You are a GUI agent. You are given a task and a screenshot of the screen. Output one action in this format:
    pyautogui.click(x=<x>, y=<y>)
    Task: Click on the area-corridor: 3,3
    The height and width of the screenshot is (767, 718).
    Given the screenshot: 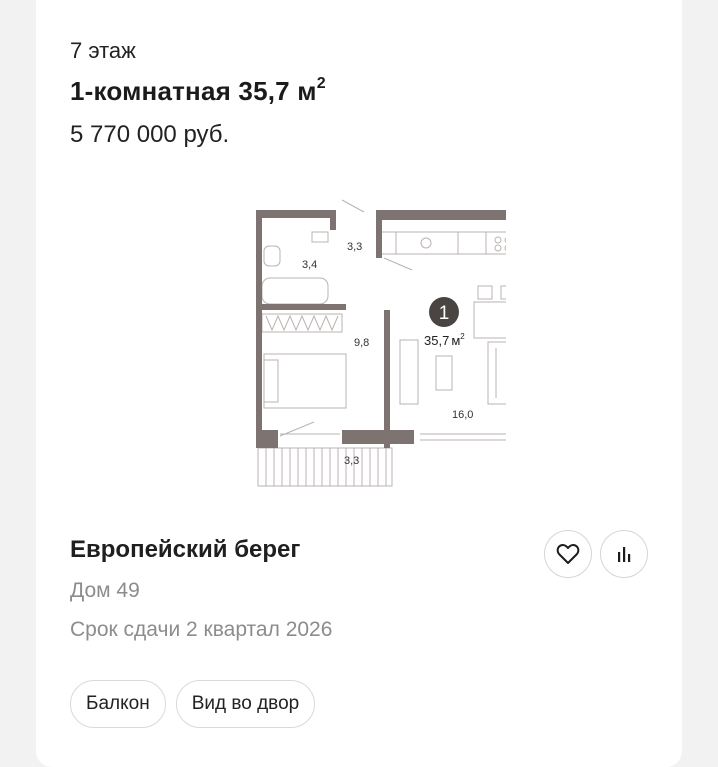 What is the action you would take?
    pyautogui.click(x=354, y=247)
    